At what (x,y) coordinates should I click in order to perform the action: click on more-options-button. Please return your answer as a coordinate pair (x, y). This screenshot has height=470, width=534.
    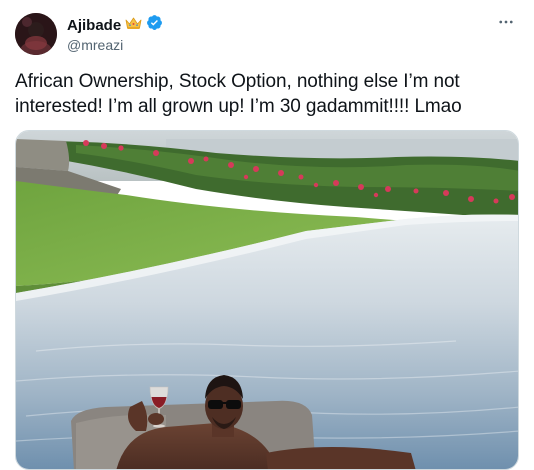
    Looking at the image, I should click on (506, 24).